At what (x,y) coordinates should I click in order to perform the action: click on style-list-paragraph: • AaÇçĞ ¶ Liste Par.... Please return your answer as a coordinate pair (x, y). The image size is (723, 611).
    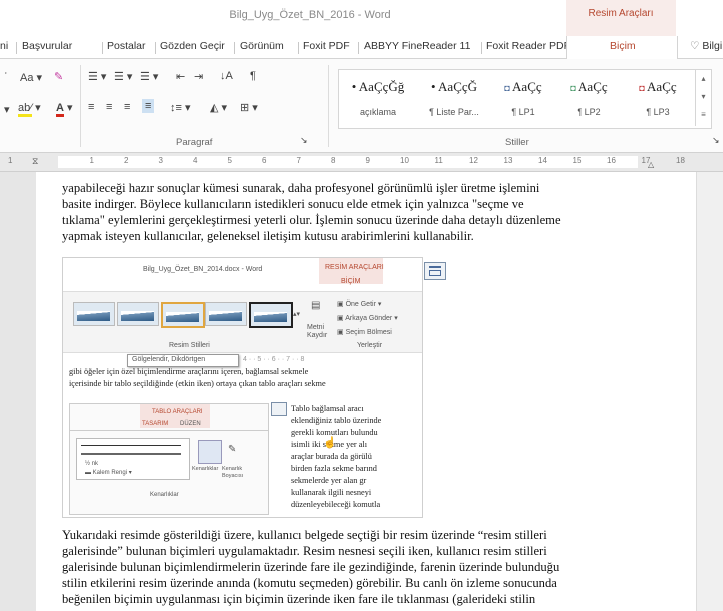
    Looking at the image, I should click on (454, 98).